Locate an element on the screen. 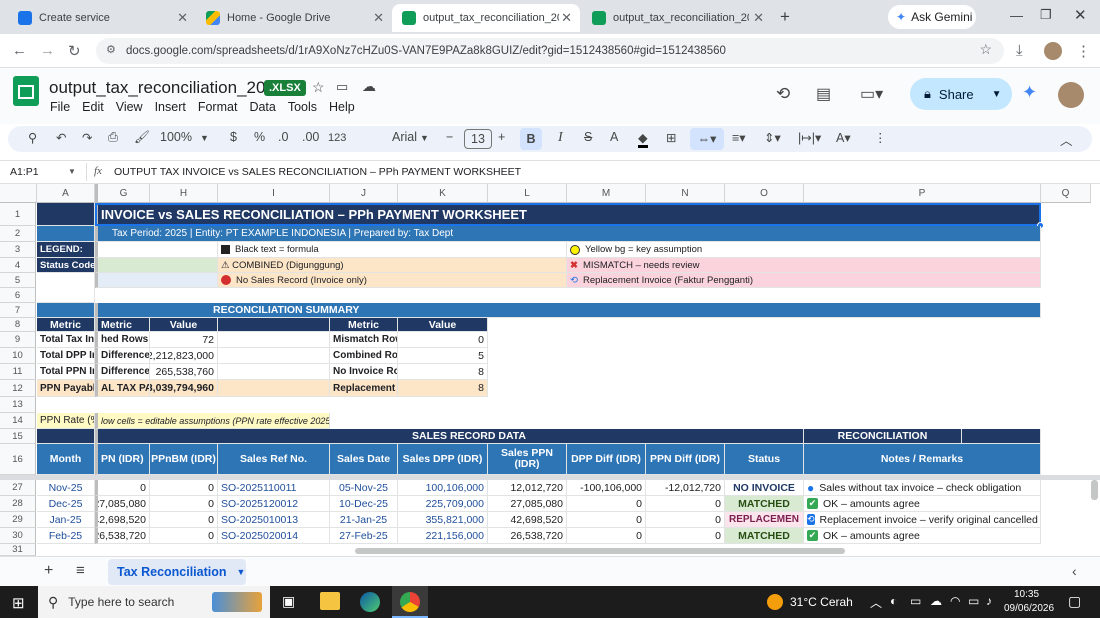 The width and height of the screenshot is (1100, 618). menu-format: Format is located at coordinates (218, 107).